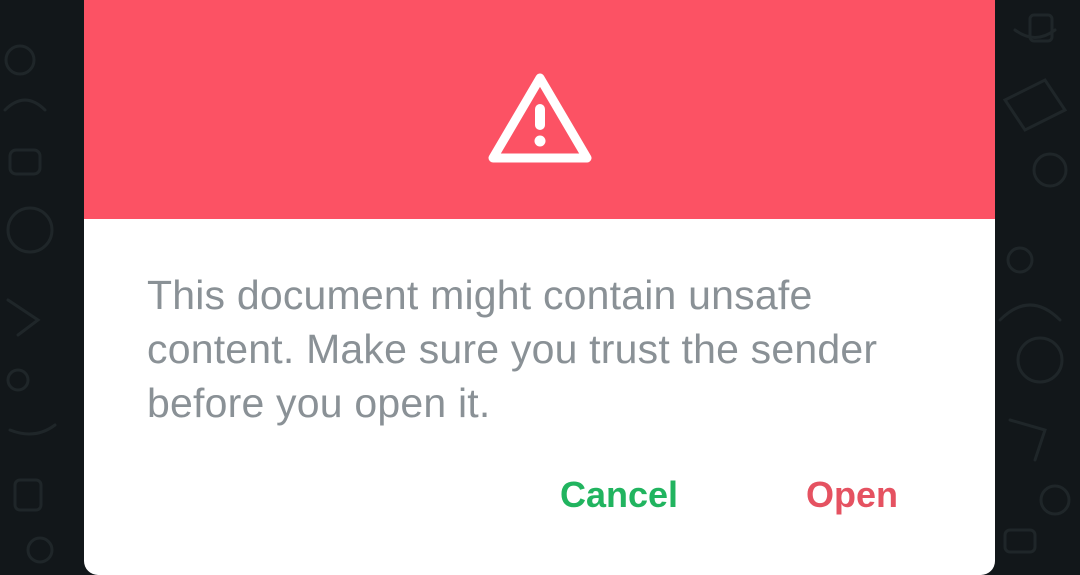 Image resolution: width=1080 pixels, height=575 pixels. What do you see at coordinates (540, 118) in the screenshot?
I see `warning-triangle-icon` at bounding box center [540, 118].